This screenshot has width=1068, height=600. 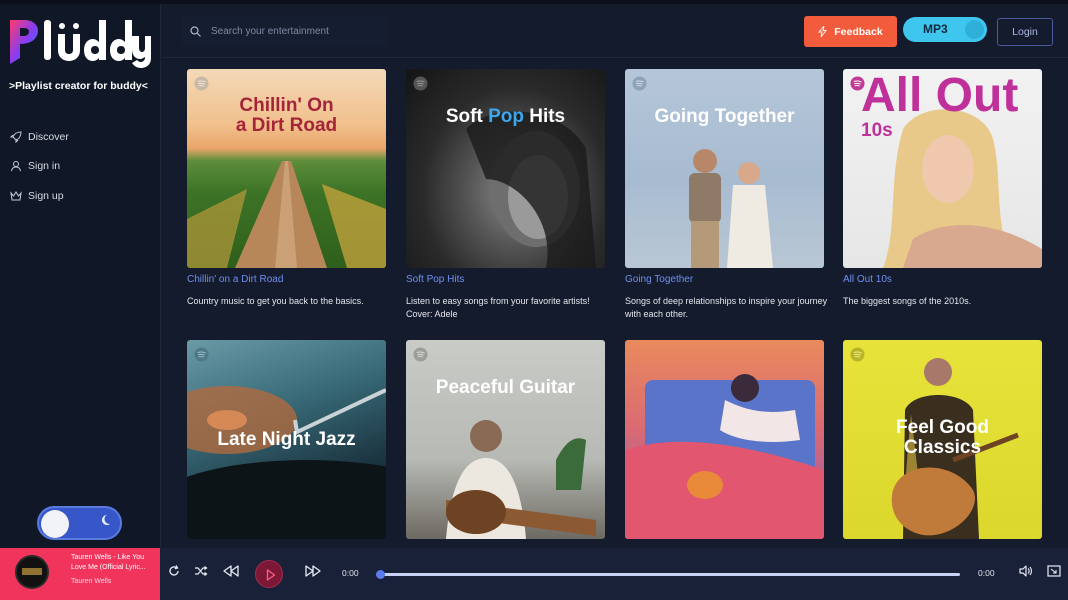 What do you see at coordinates (435, 279) in the screenshot?
I see `playlist-title: Soft Pop Hits` at bounding box center [435, 279].